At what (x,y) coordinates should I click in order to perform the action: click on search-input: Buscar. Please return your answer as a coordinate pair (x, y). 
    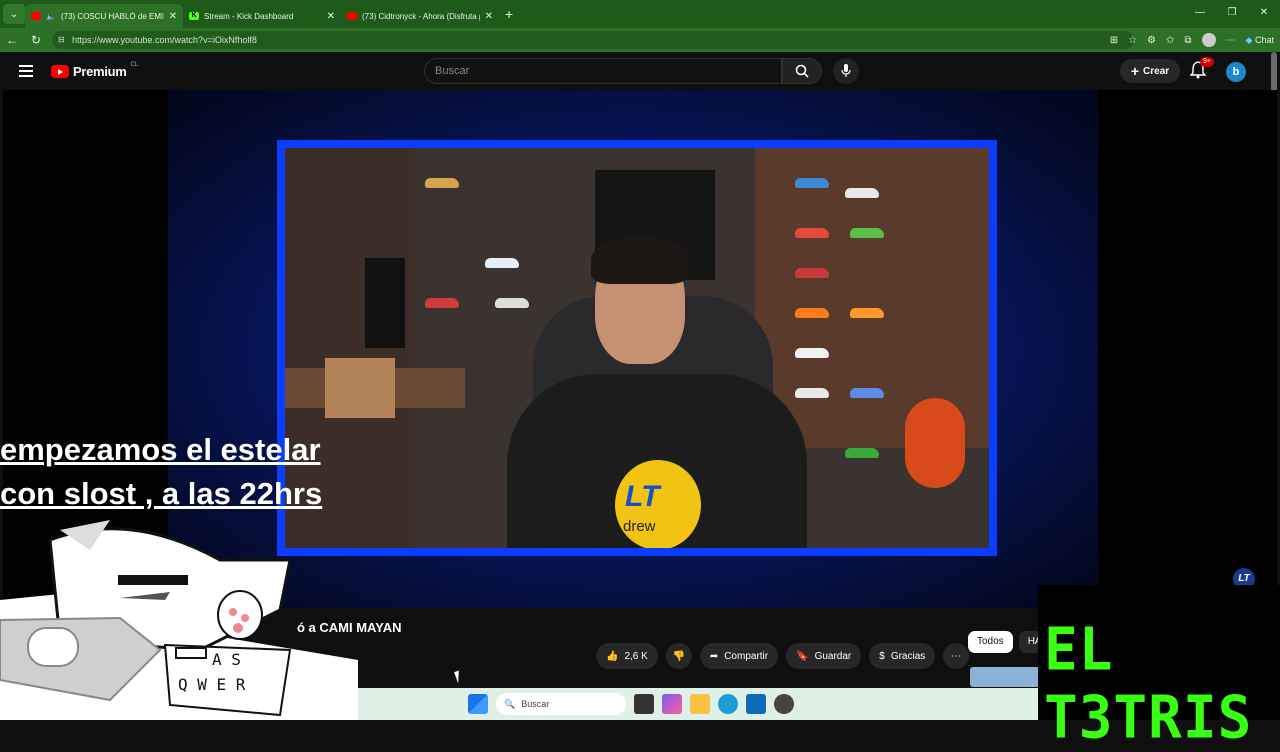
    Looking at the image, I should click on (603, 71).